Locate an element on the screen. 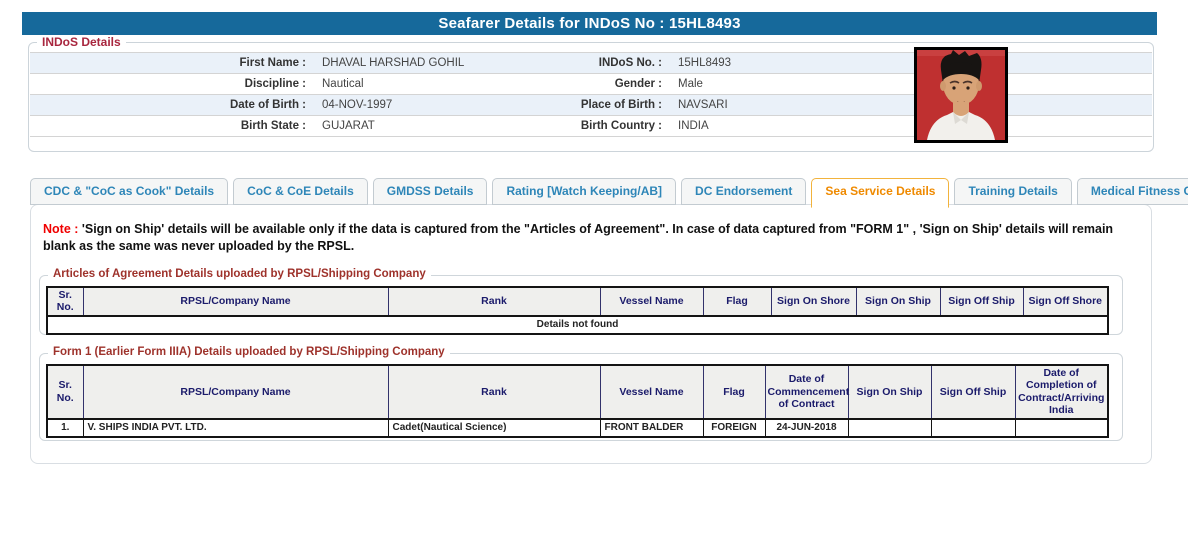 Image resolution: width=1188 pixels, height=550 pixels. details-not-found-message: Details not found is located at coordinates (577, 325).